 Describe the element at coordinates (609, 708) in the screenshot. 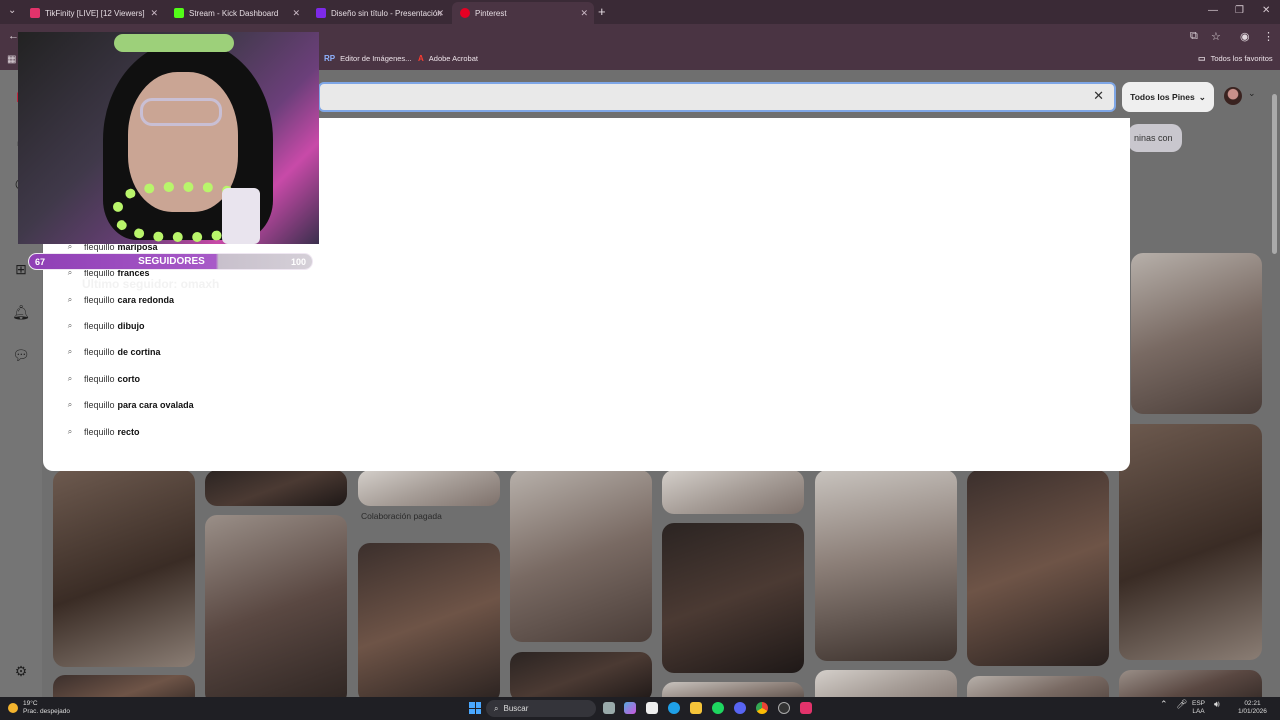

I see `task-view-icon` at that location.